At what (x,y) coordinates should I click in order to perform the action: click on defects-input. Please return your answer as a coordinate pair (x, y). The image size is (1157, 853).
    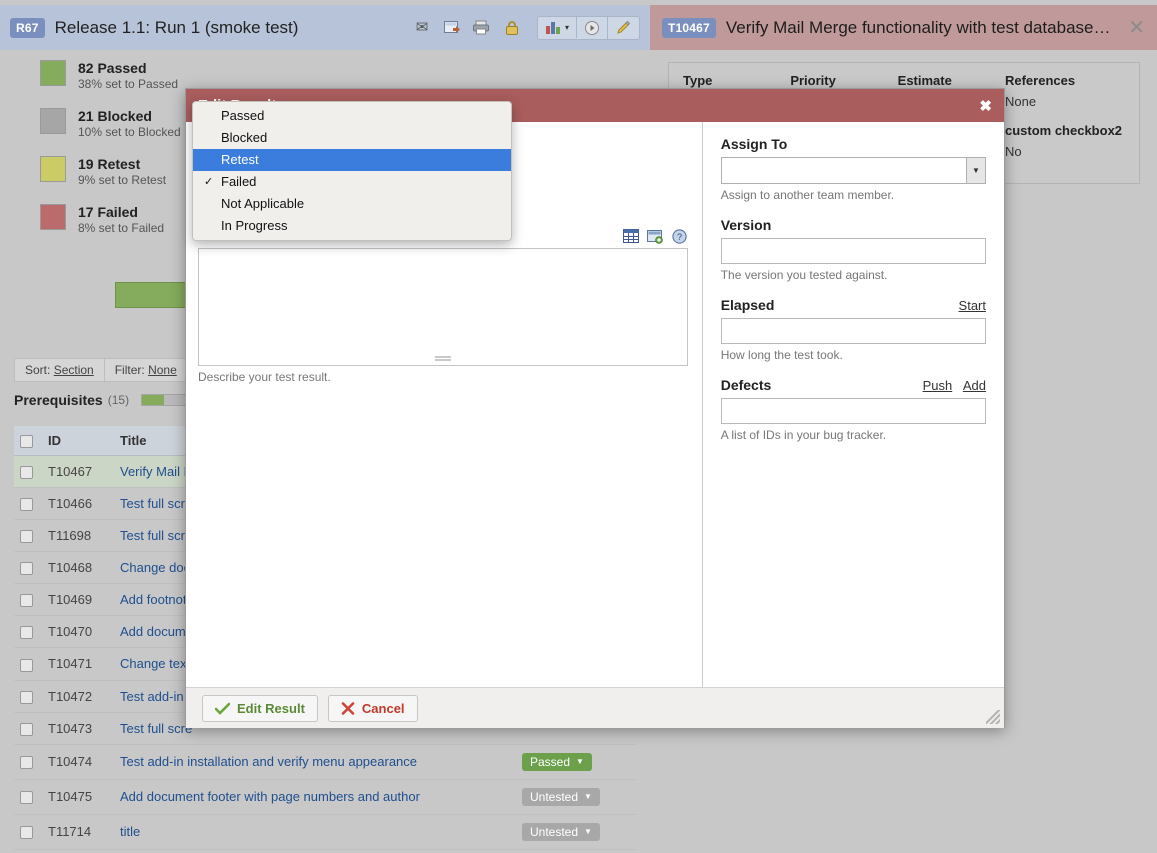
    Looking at the image, I should click on (853, 411).